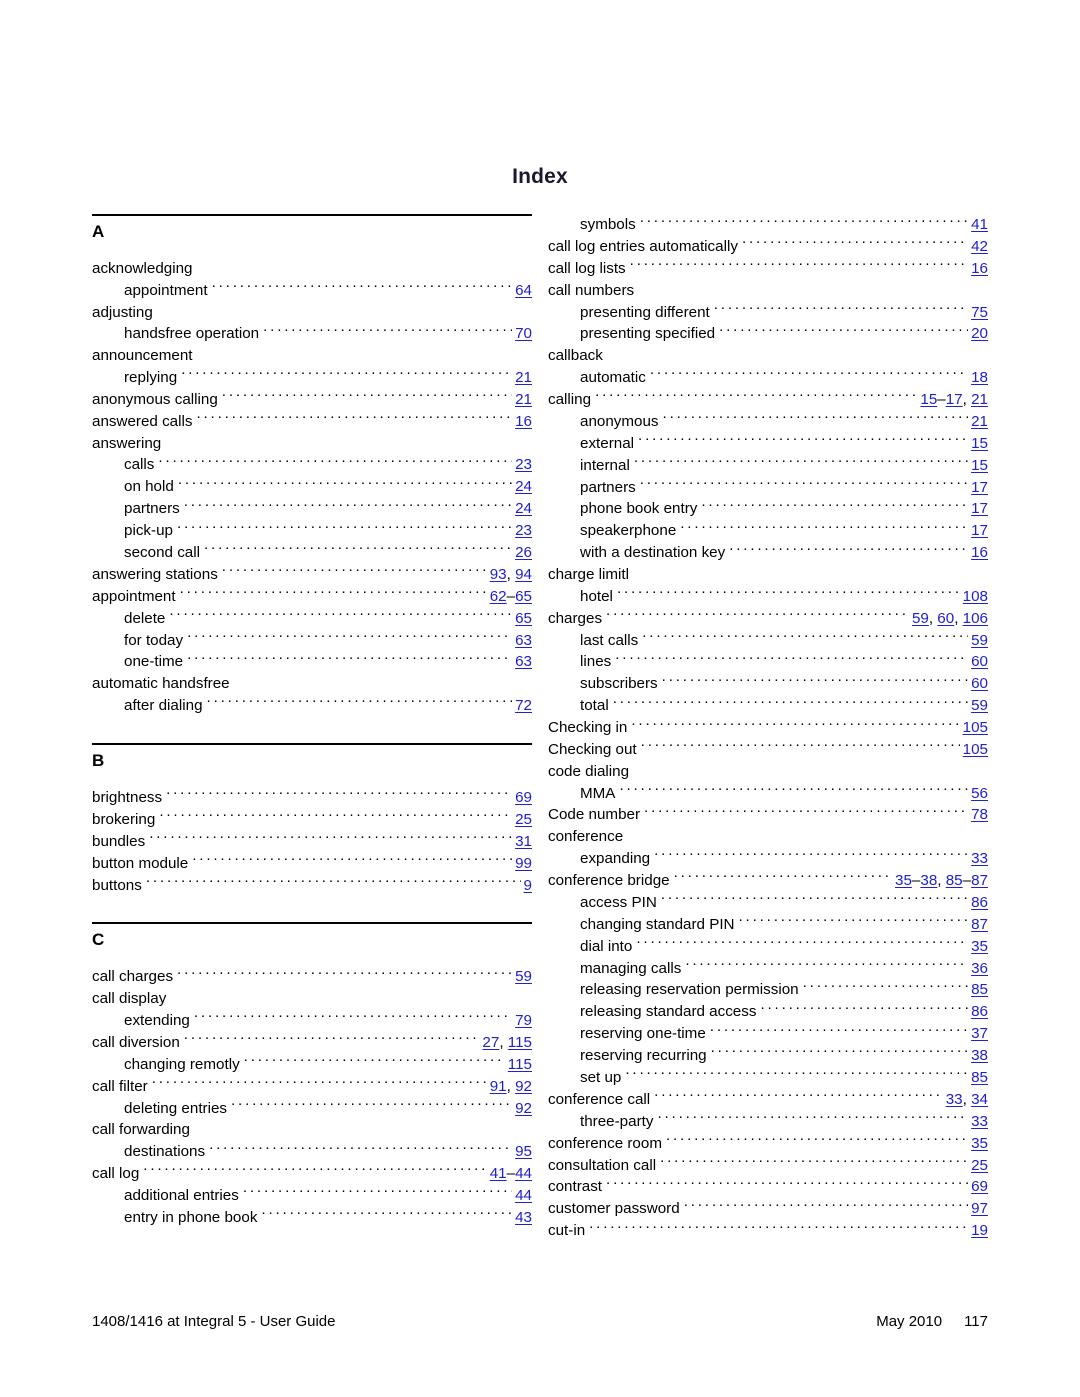  I want to click on index-entry: three-party 33, so click(768, 1122).